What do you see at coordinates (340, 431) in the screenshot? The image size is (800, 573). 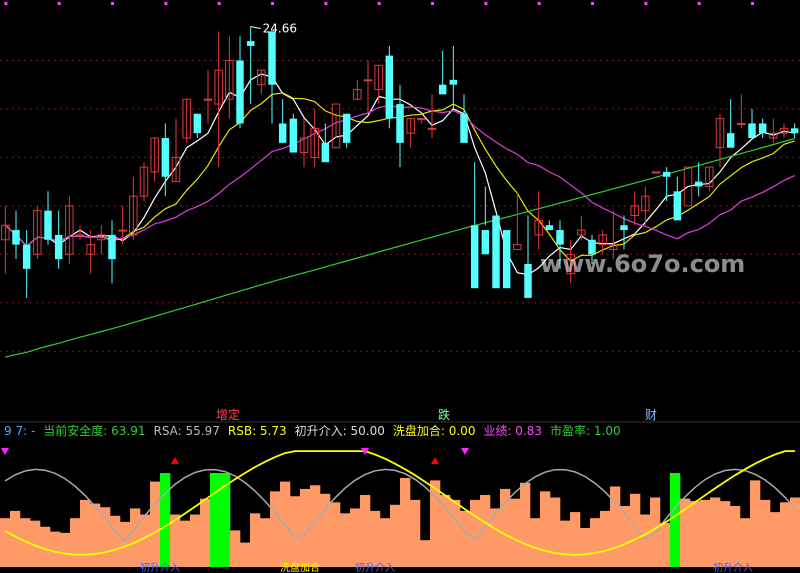 I see `indicator-header-item: 初升介入: 50.00` at bounding box center [340, 431].